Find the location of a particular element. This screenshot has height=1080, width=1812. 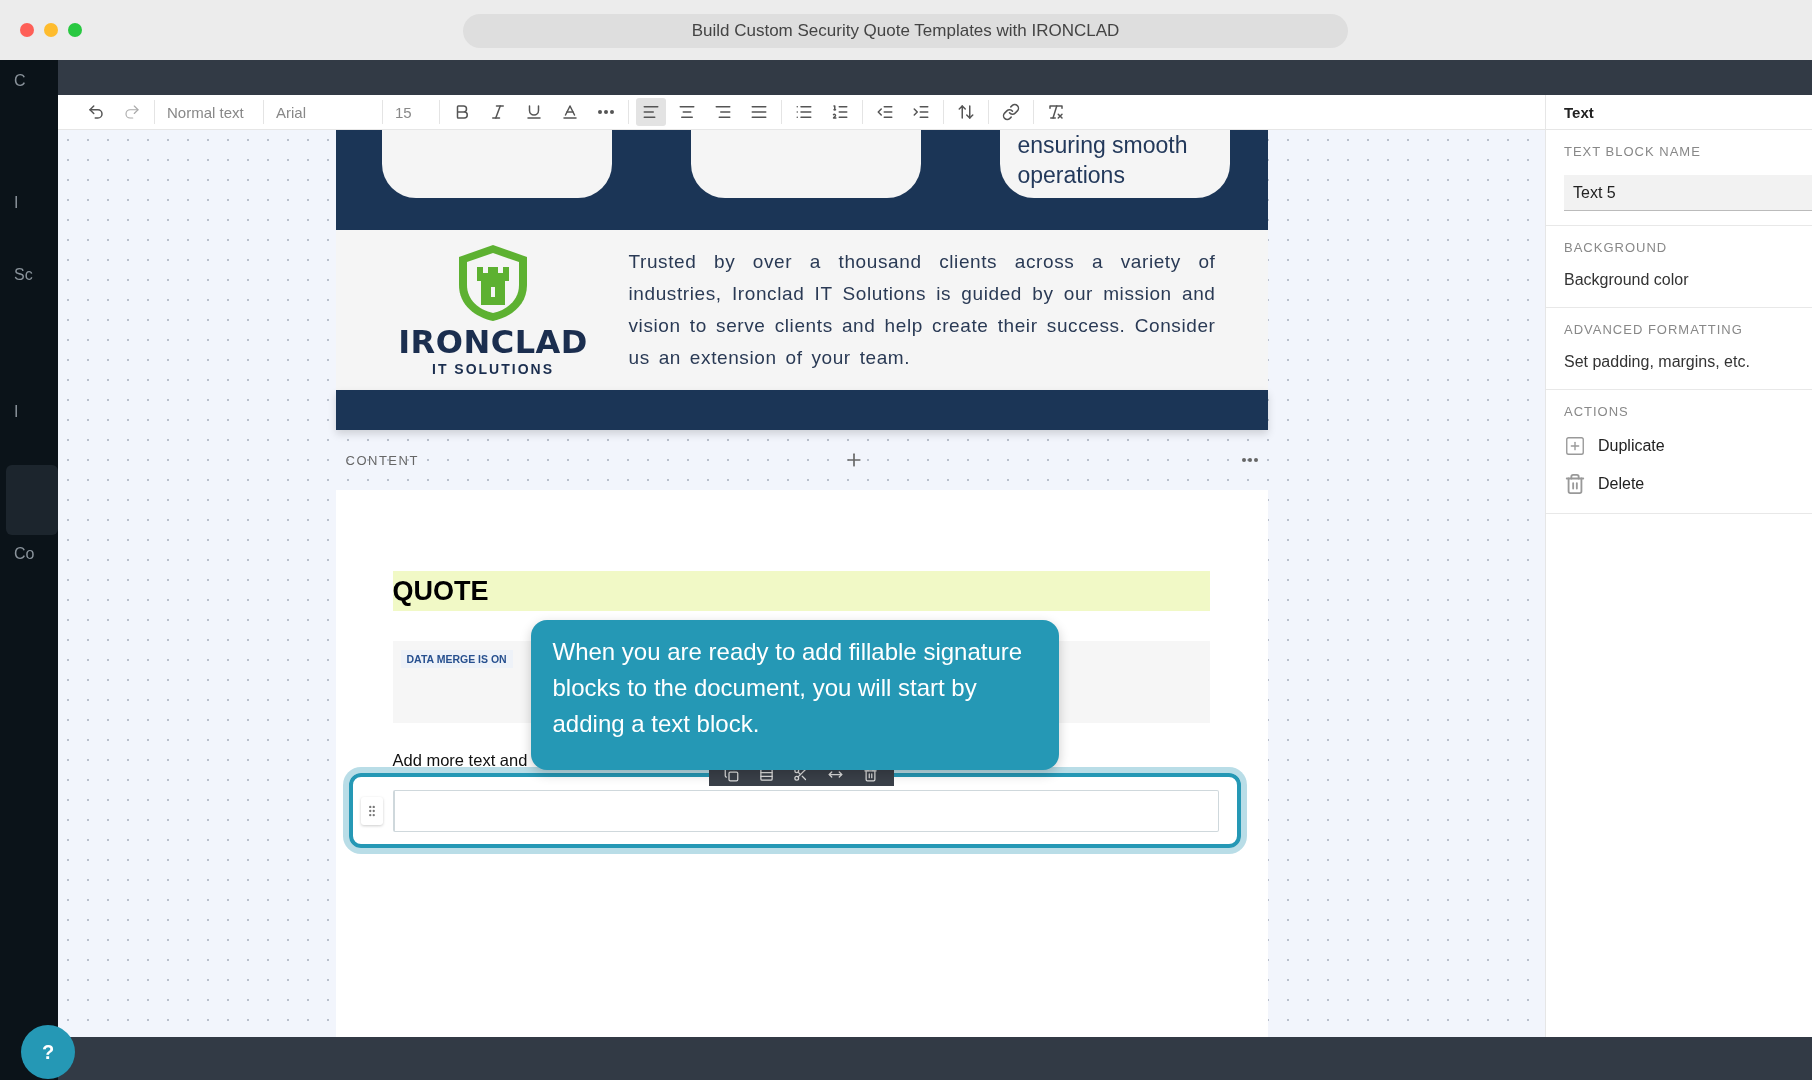

font-dropdown: Arial is located at coordinates (323, 112).